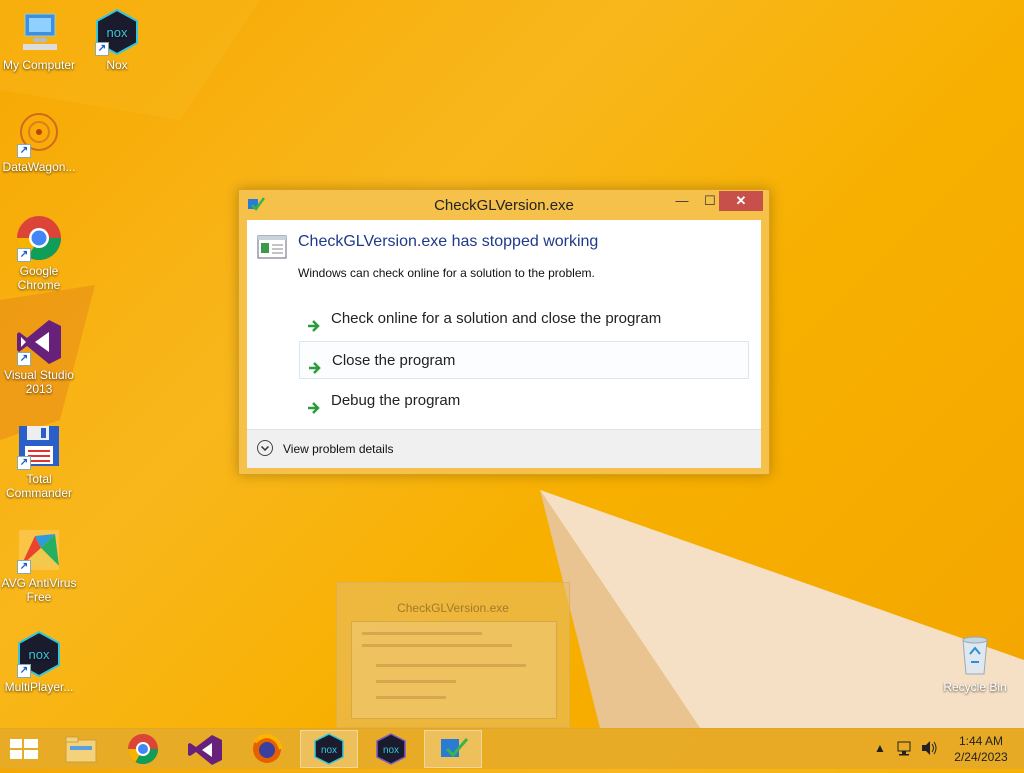 The image size is (1024, 773). What do you see at coordinates (454, 670) in the screenshot?
I see `ghost-content` at bounding box center [454, 670].